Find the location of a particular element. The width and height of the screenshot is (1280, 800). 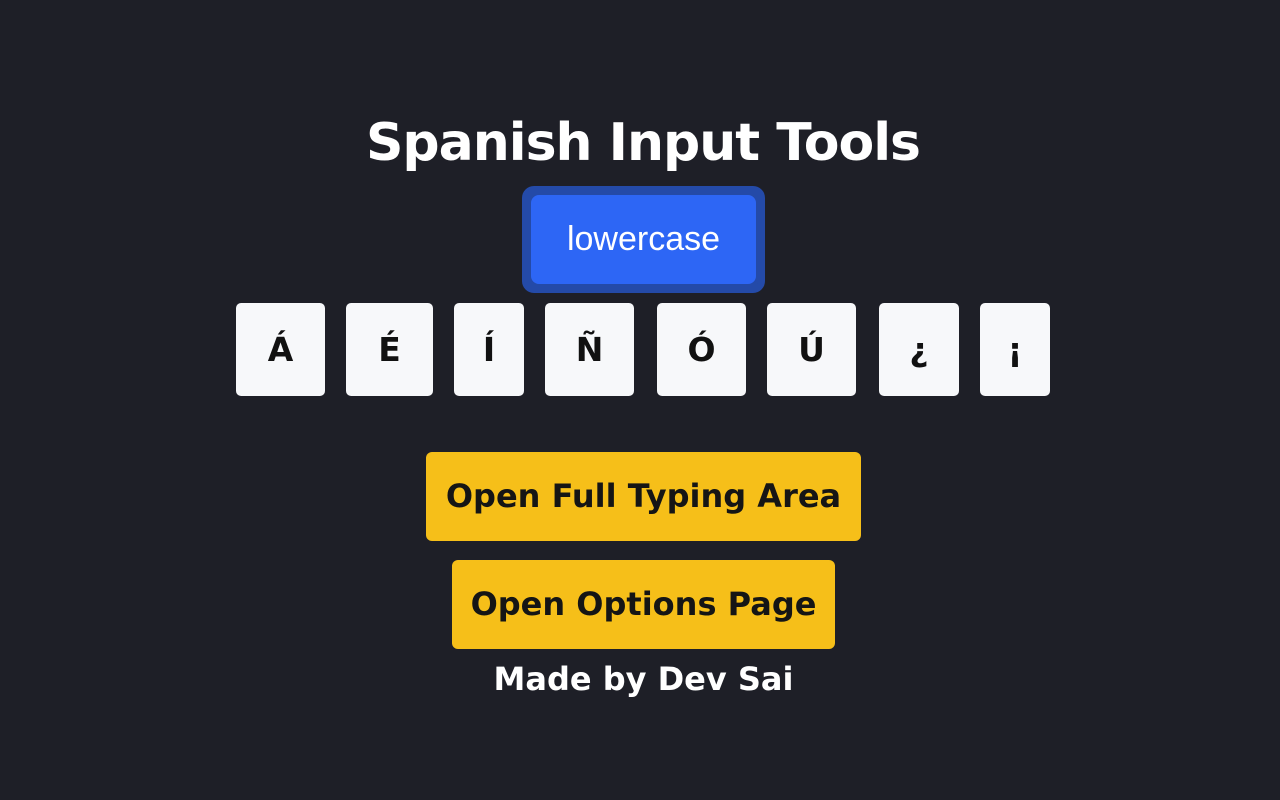

key-i-acute: Í is located at coordinates (489, 349).